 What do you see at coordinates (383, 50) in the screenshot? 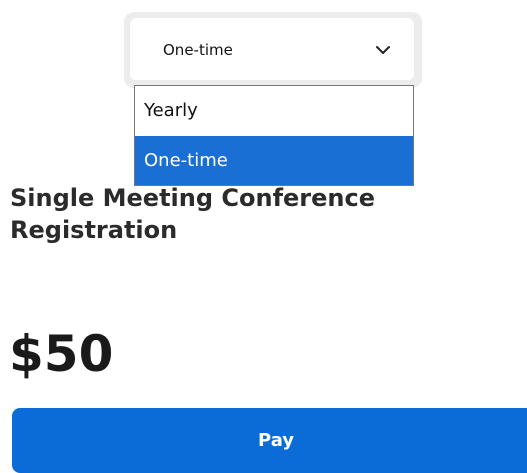
I see `chevron-down-icon` at bounding box center [383, 50].